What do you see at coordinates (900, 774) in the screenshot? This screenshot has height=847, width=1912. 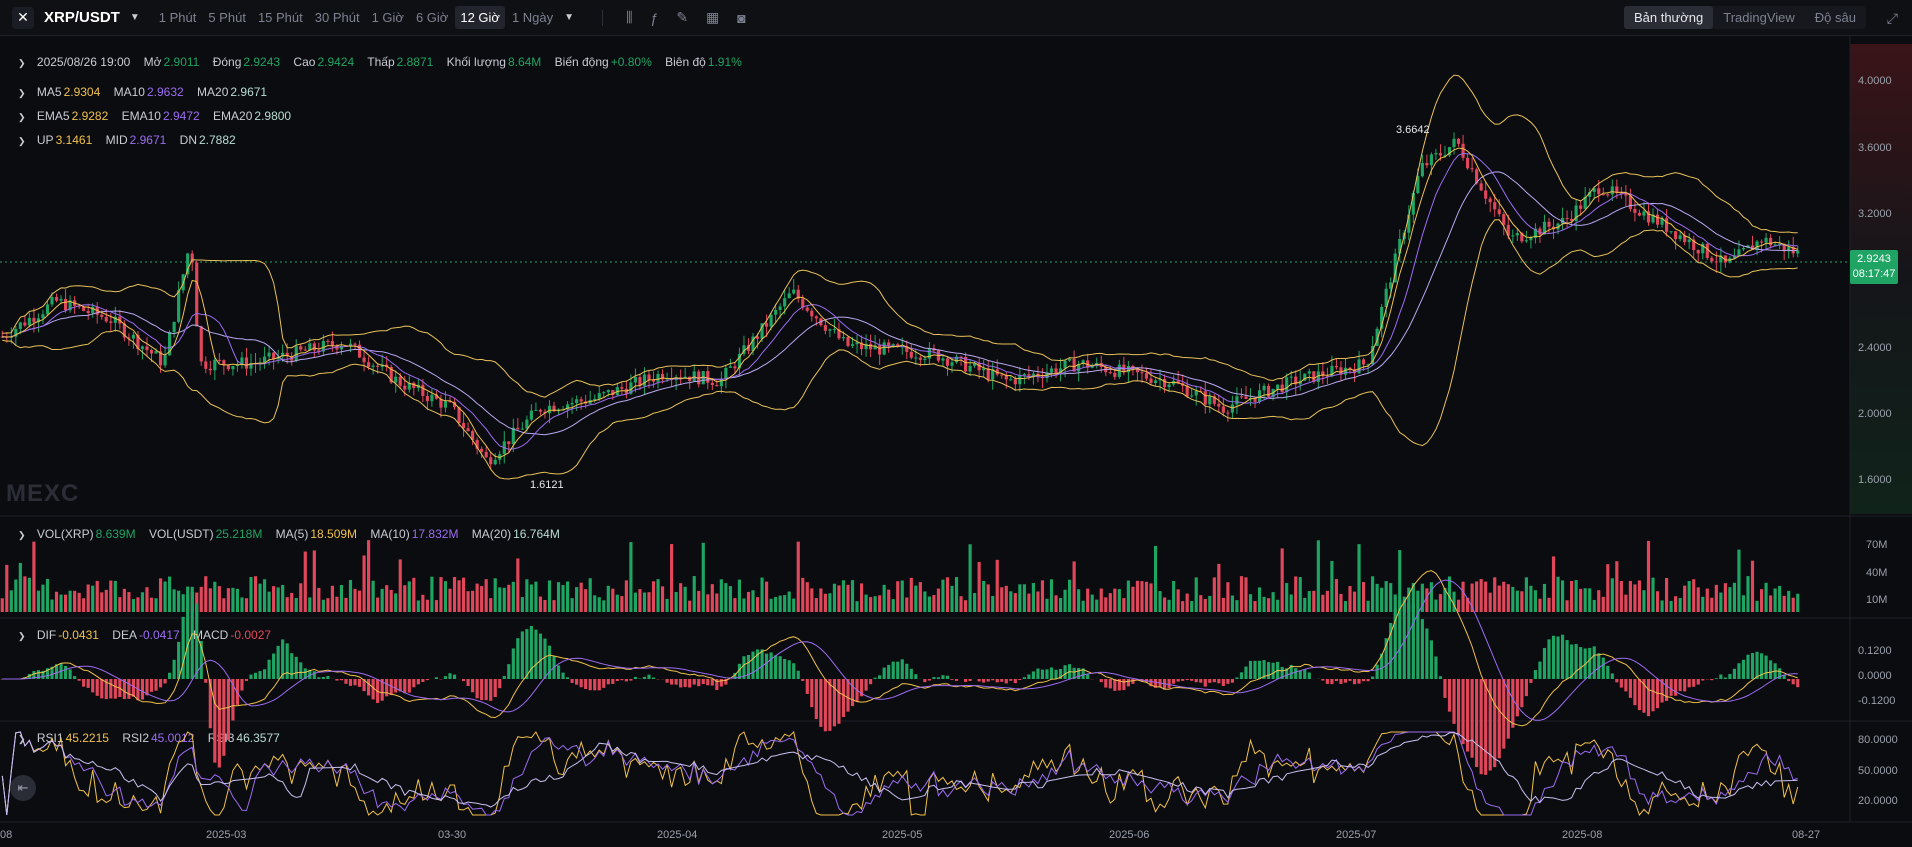 I see `rsi1-line` at bounding box center [900, 774].